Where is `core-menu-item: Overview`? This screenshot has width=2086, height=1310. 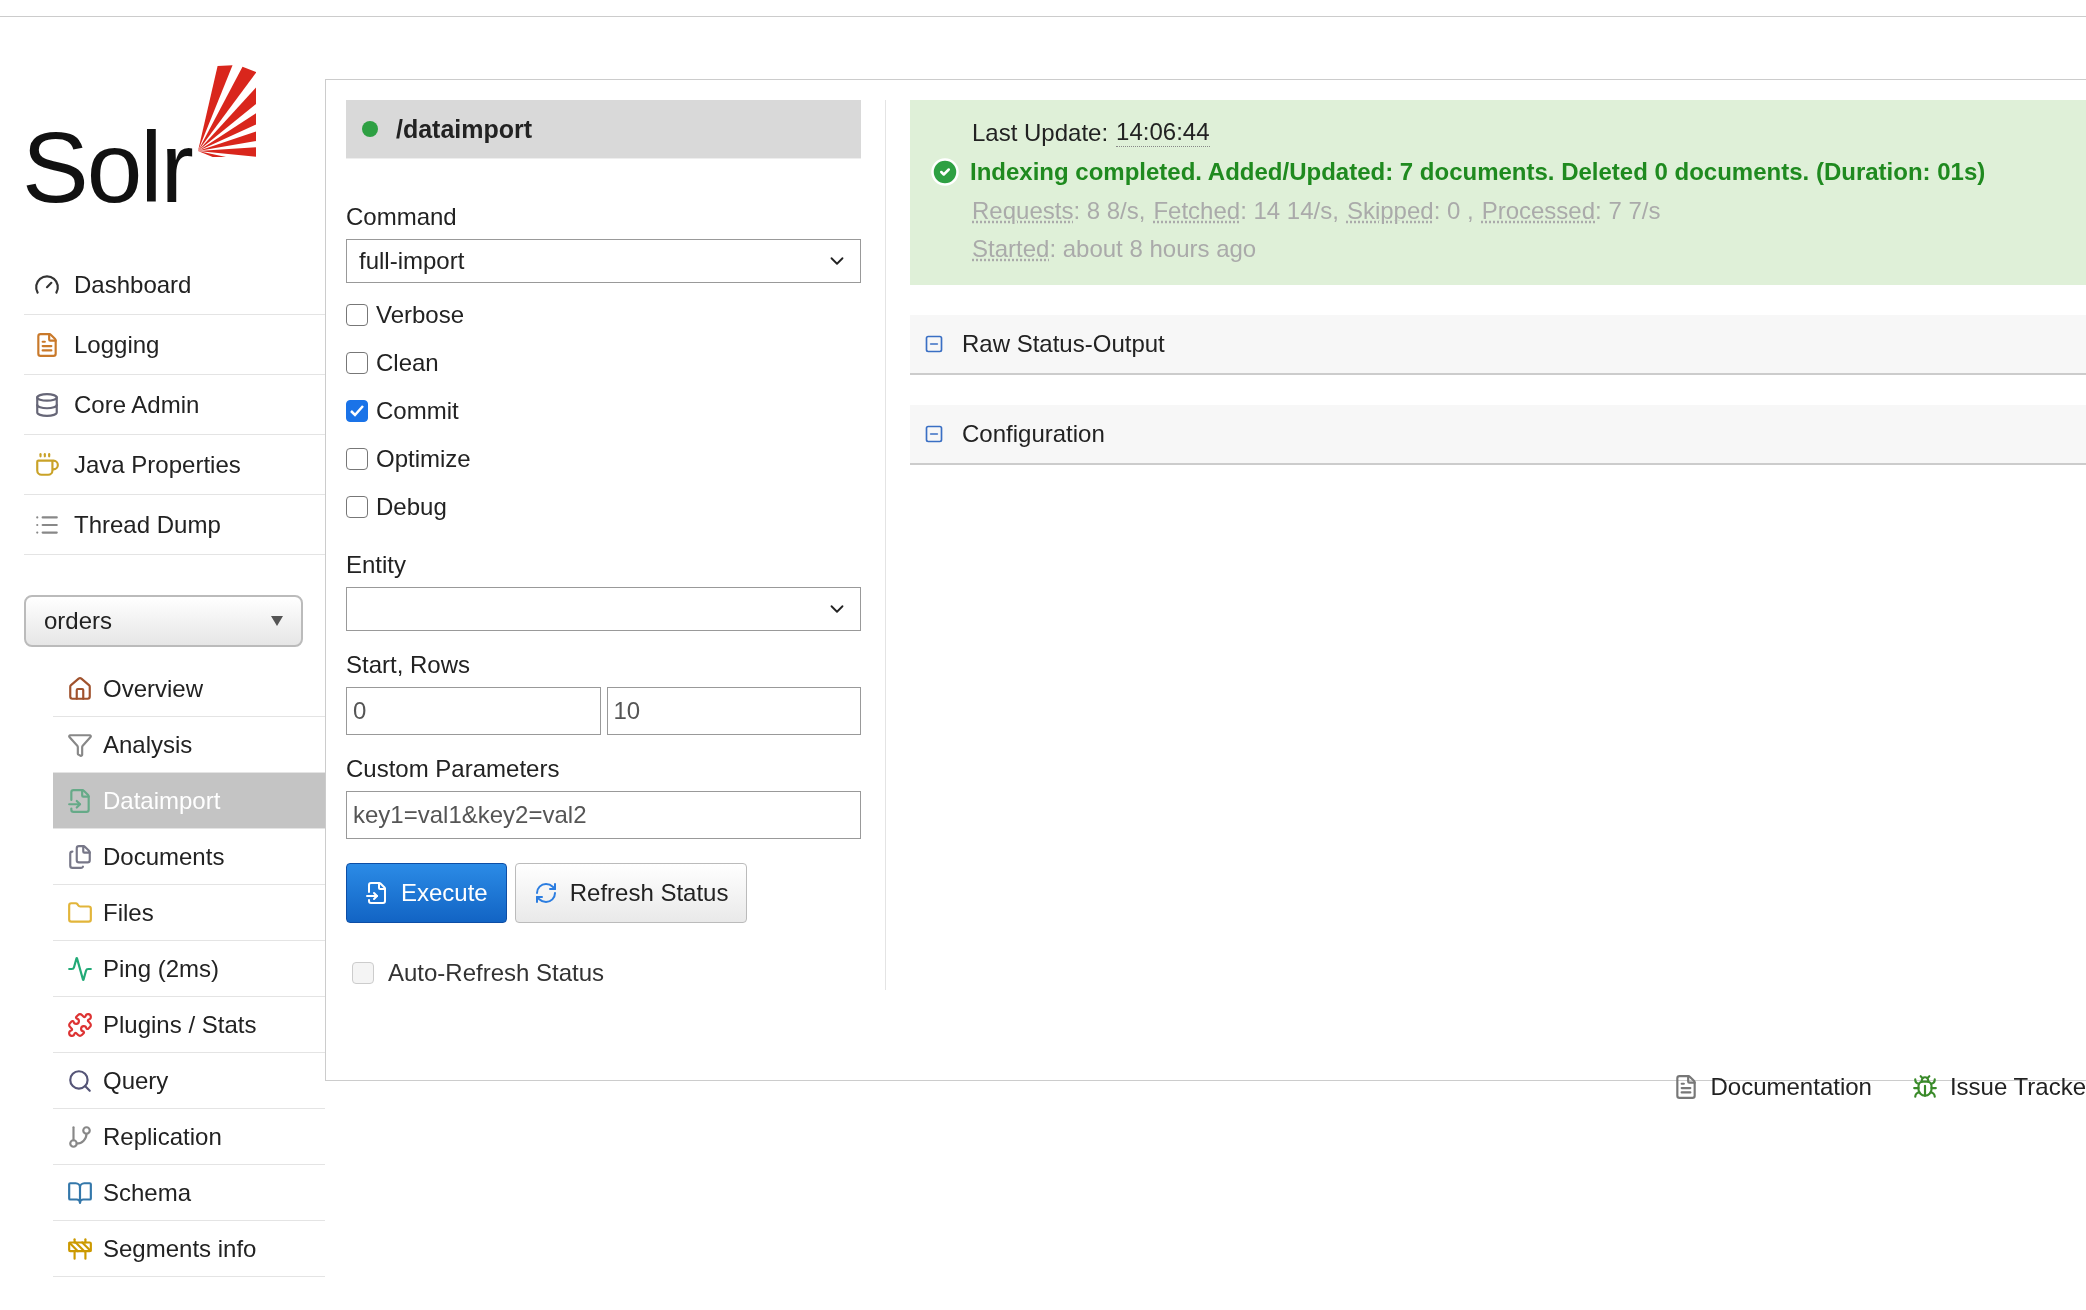 core-menu-item: Overview is located at coordinates (189, 689).